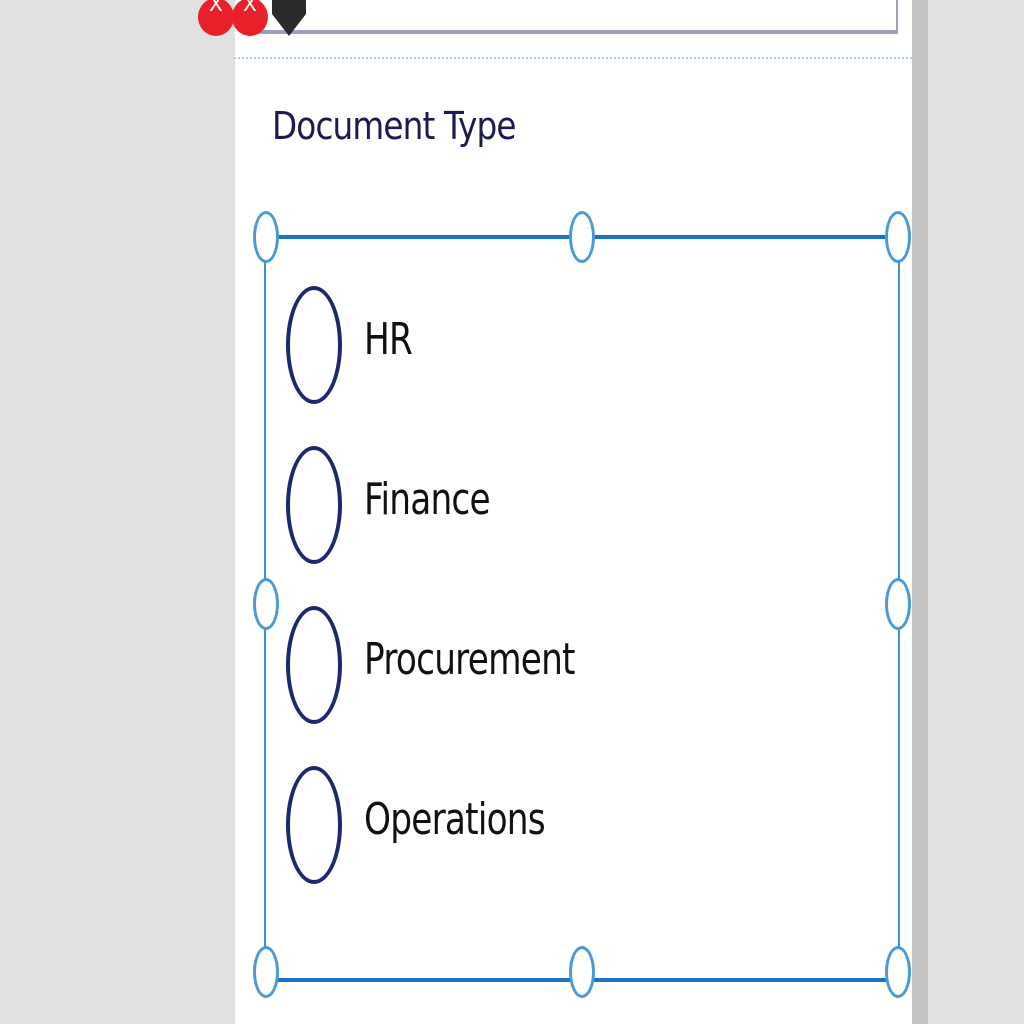 The height and width of the screenshot is (1024, 1024). Describe the element at coordinates (394, 126) in the screenshot. I see `field-label: Document Type` at that location.